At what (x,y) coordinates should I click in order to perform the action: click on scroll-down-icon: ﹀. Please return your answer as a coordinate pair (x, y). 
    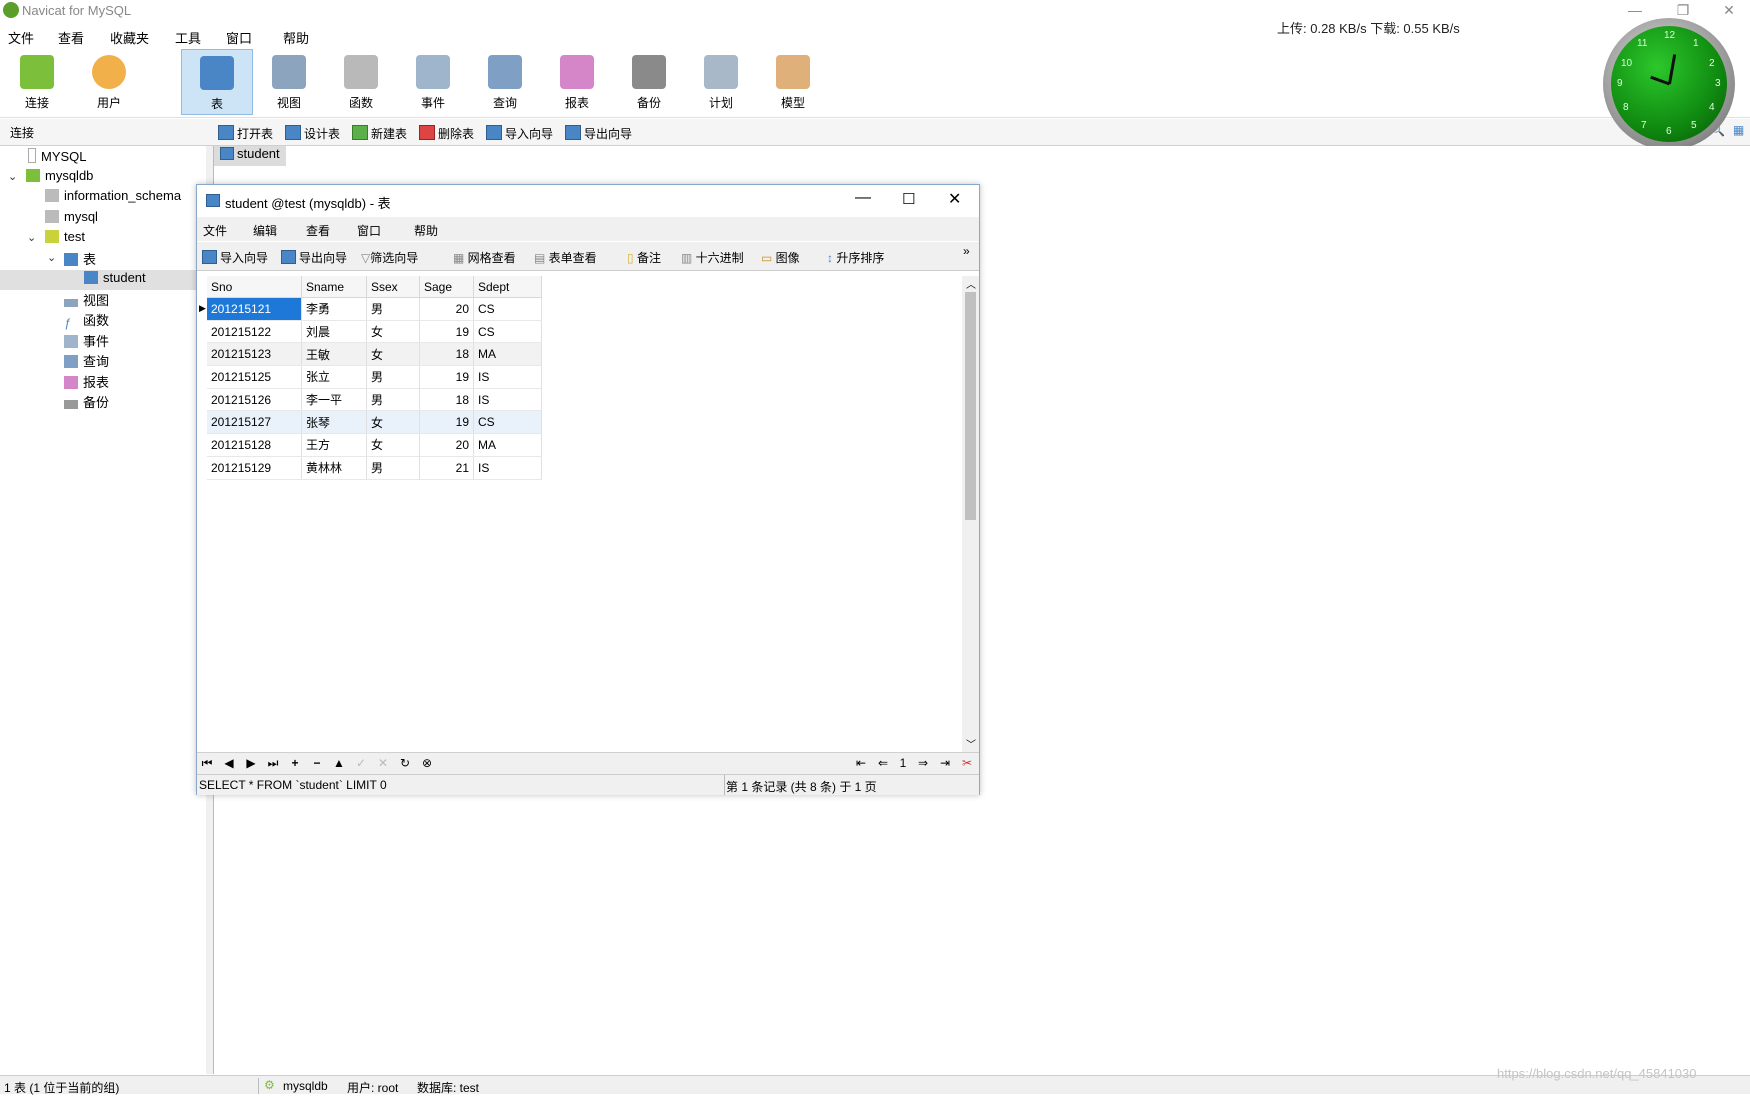
    Looking at the image, I should click on (971, 743).